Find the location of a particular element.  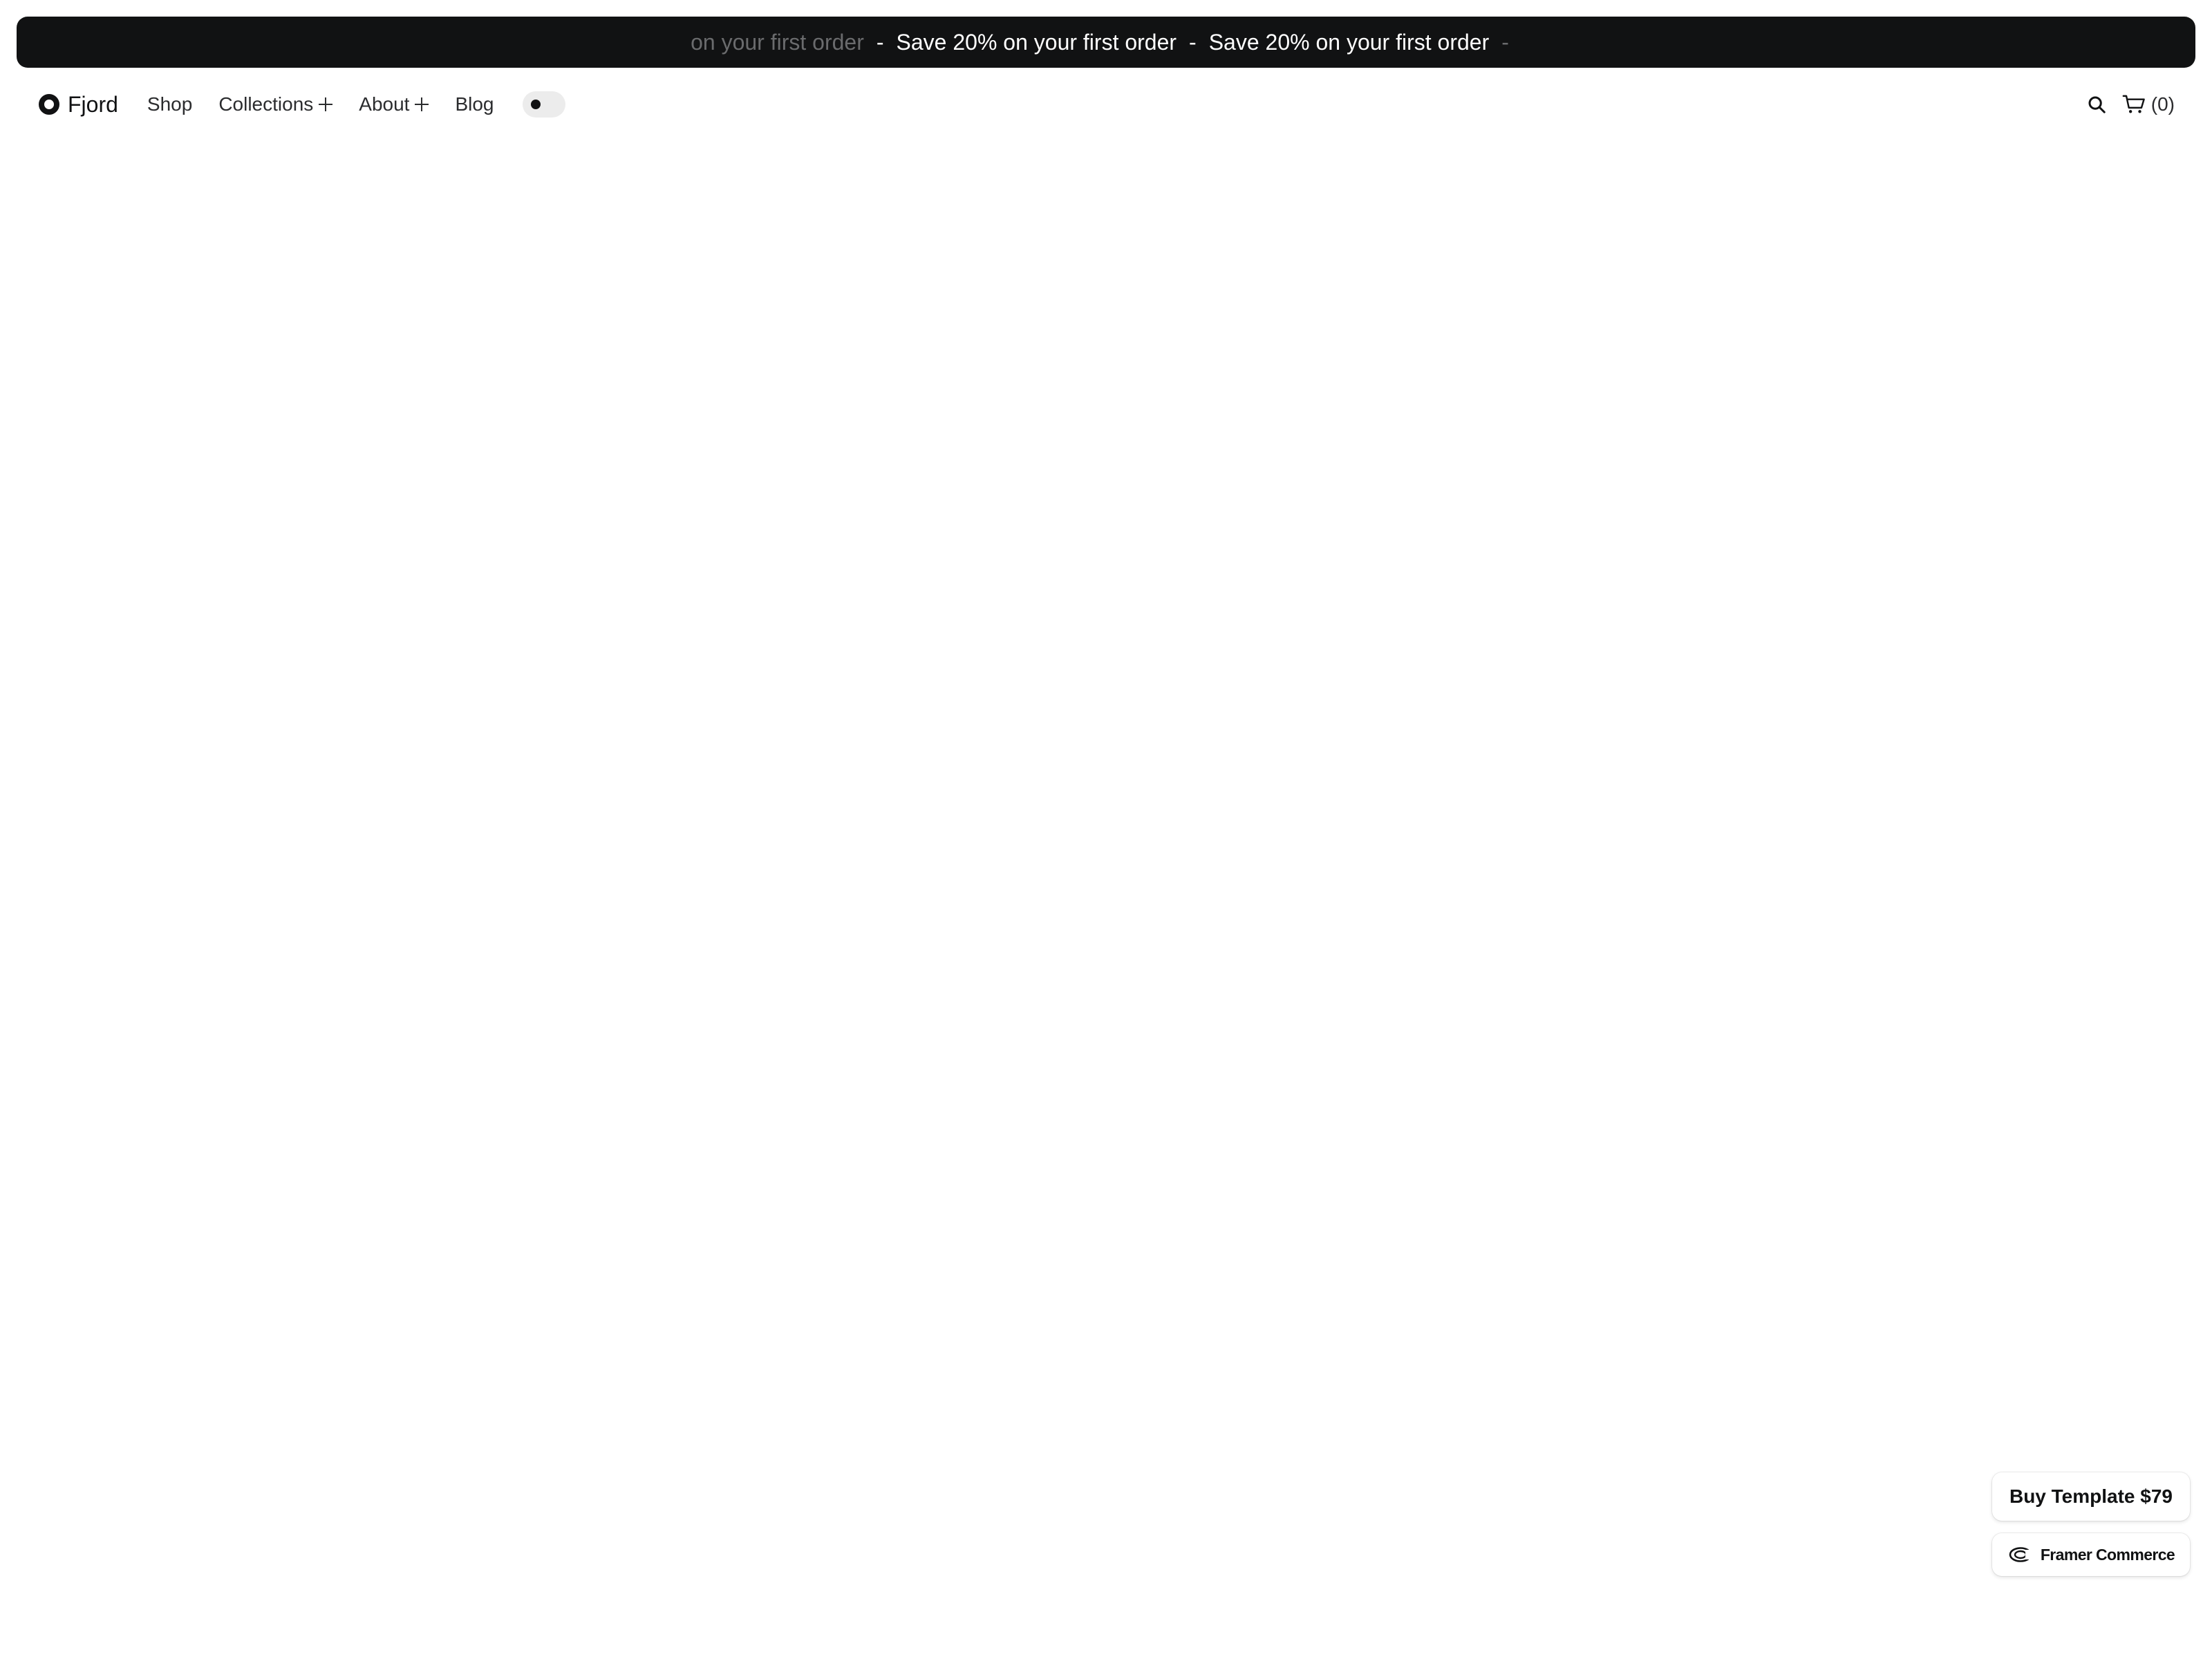

main-nav: Fjord Shop Collections About Blog is located at coordinates (303, 104).